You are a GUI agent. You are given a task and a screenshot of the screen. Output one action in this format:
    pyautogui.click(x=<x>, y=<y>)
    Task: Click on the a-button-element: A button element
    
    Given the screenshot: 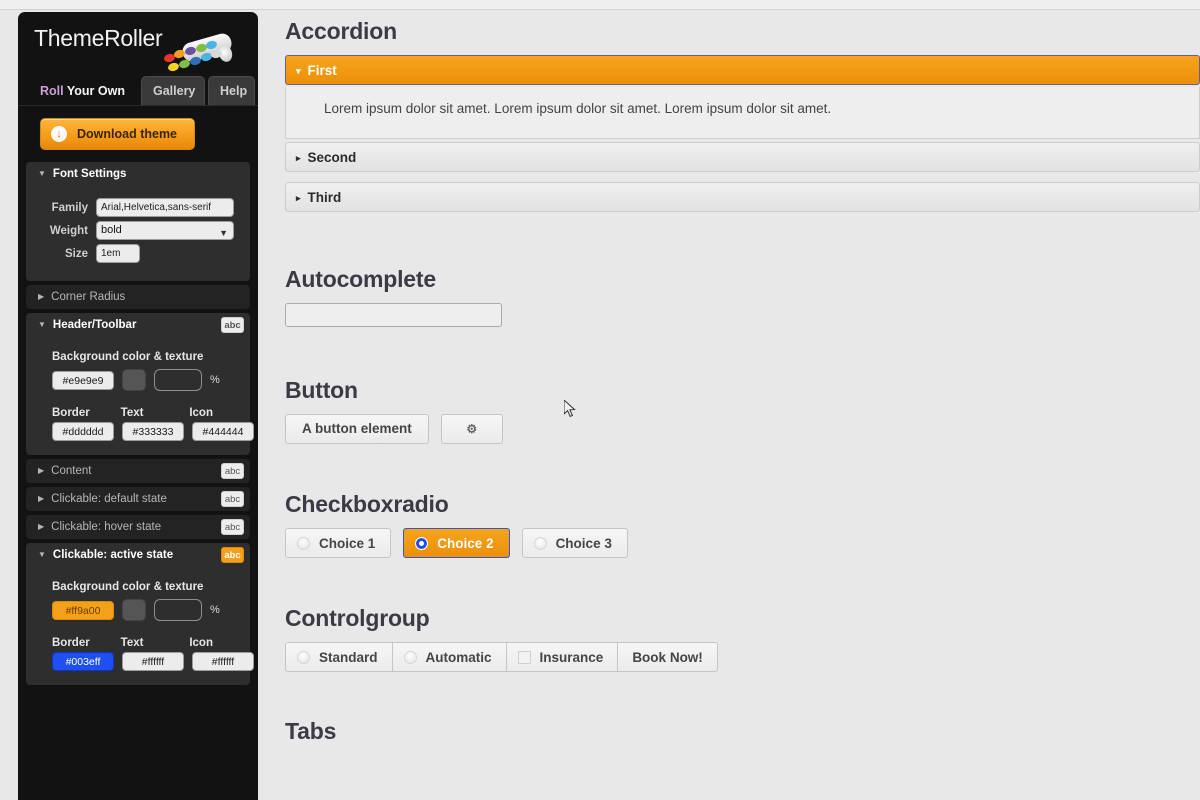 What is the action you would take?
    pyautogui.click(x=357, y=429)
    